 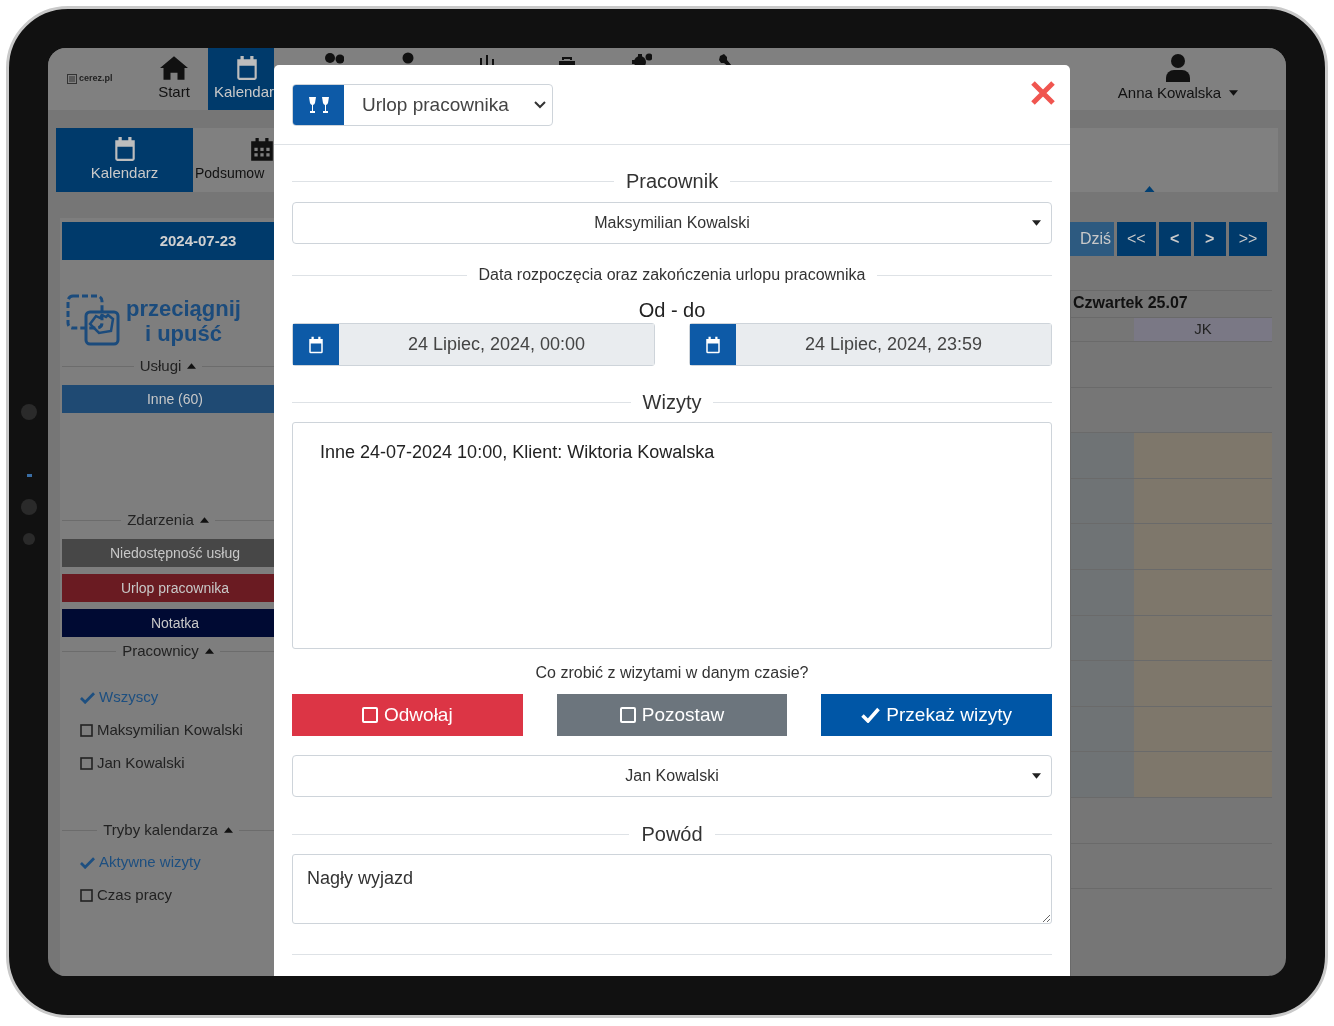 I want to click on section-toggle: Pracownicy, so click(x=168, y=651).